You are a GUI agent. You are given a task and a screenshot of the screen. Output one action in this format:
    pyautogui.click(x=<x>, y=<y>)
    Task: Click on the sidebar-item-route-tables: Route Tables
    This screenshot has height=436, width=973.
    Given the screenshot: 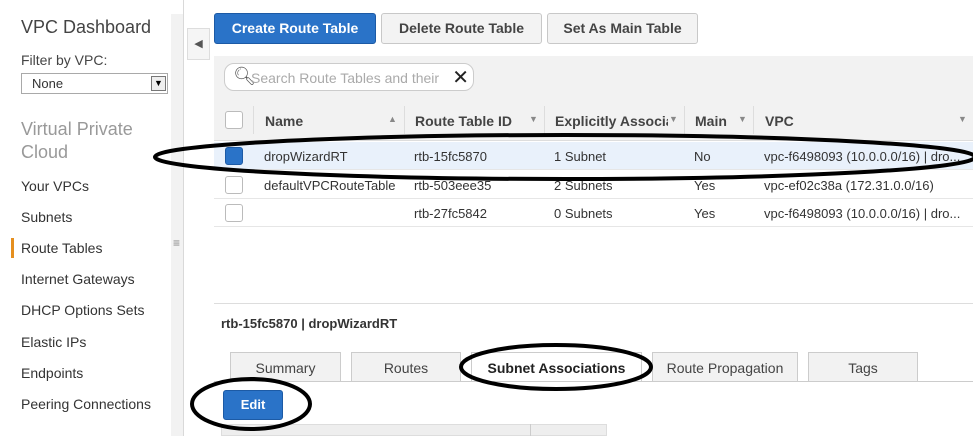 What is the action you would take?
    pyautogui.click(x=61, y=248)
    